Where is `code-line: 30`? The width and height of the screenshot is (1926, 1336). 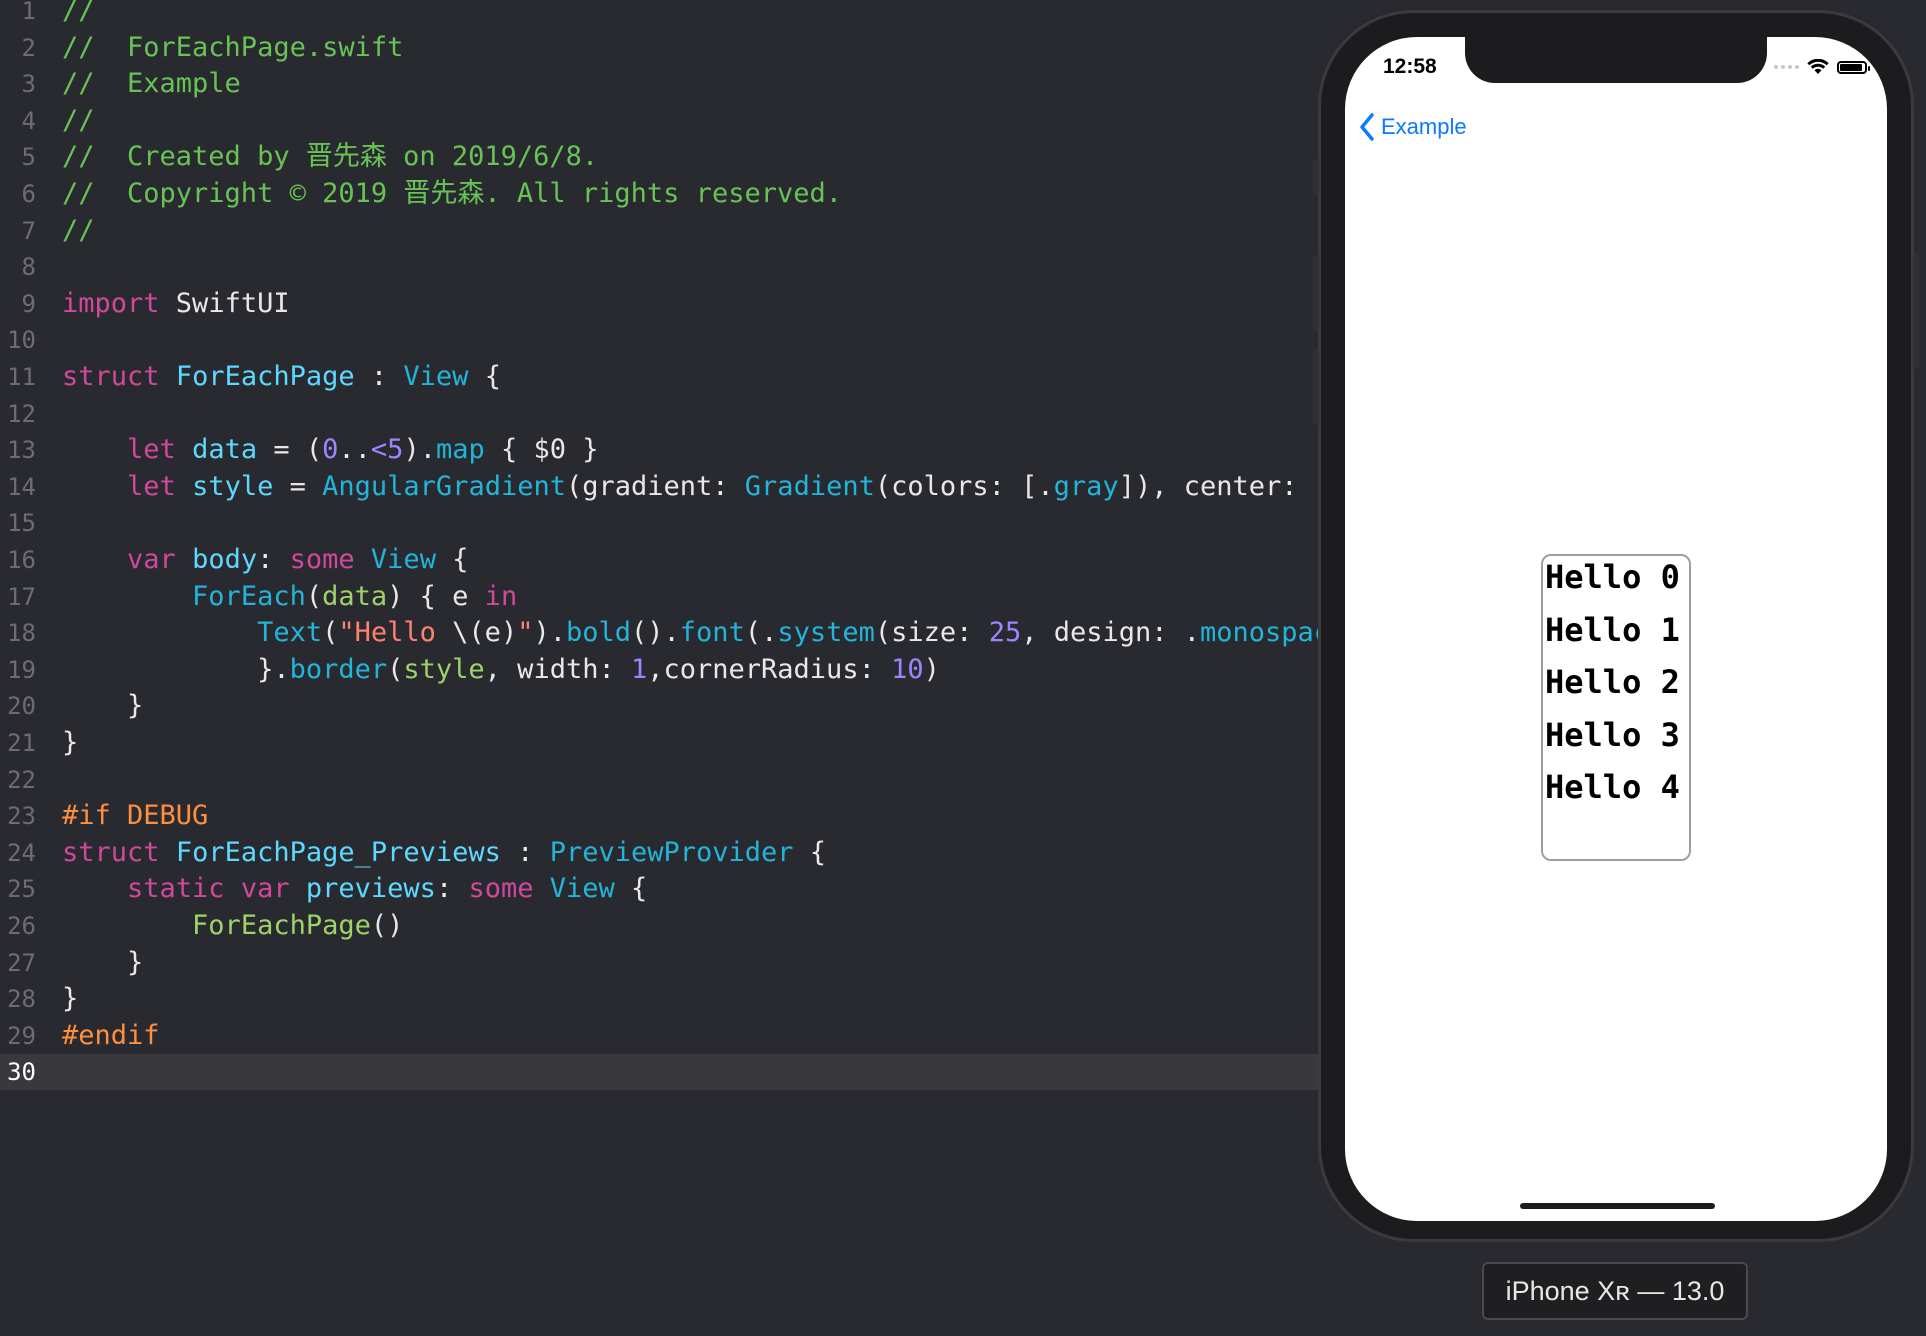
code-line: 30 is located at coordinates (660, 1072).